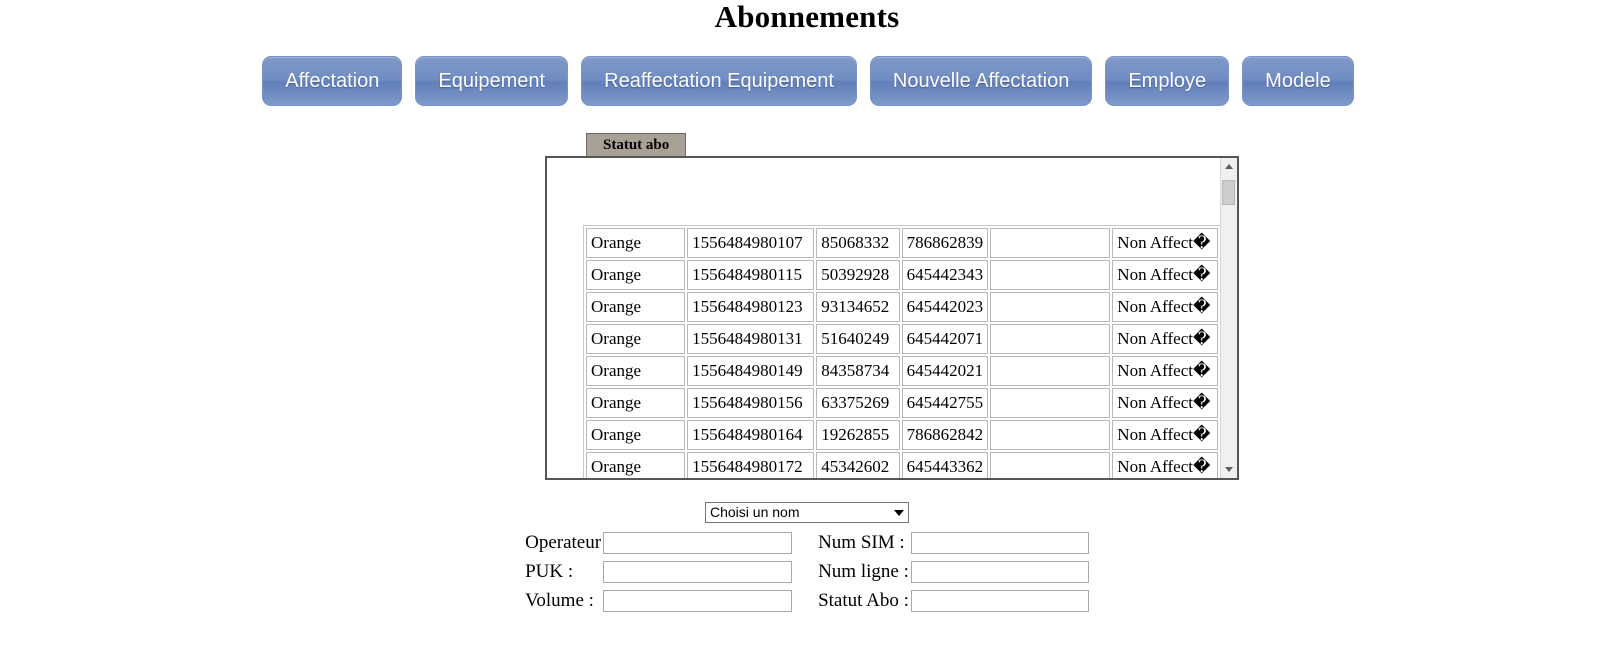 The image size is (1614, 652). I want to click on label-num-ligne: Num ligne :, so click(863, 571).